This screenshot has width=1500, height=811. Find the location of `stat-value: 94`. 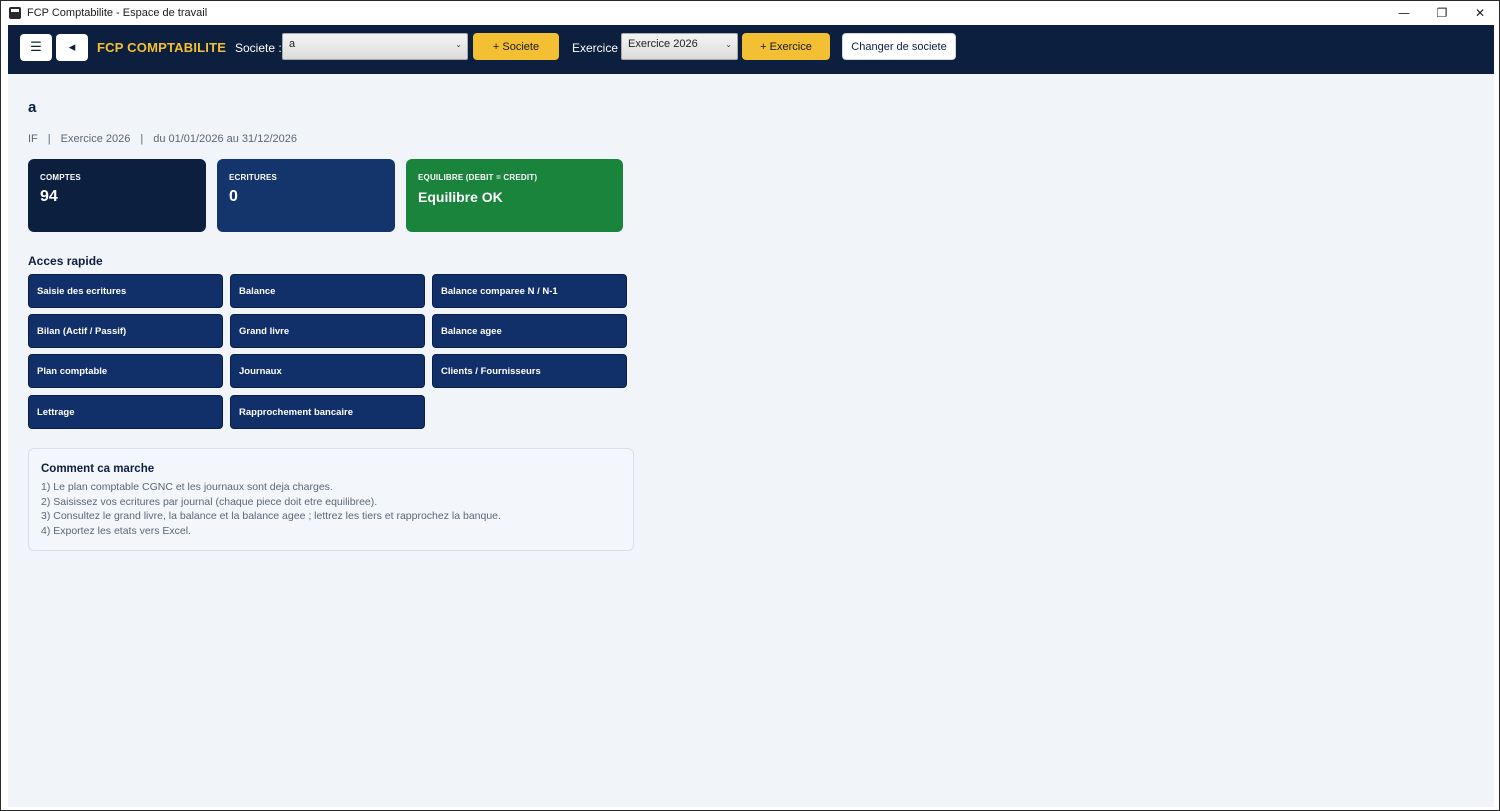

stat-value: 94 is located at coordinates (49, 196).